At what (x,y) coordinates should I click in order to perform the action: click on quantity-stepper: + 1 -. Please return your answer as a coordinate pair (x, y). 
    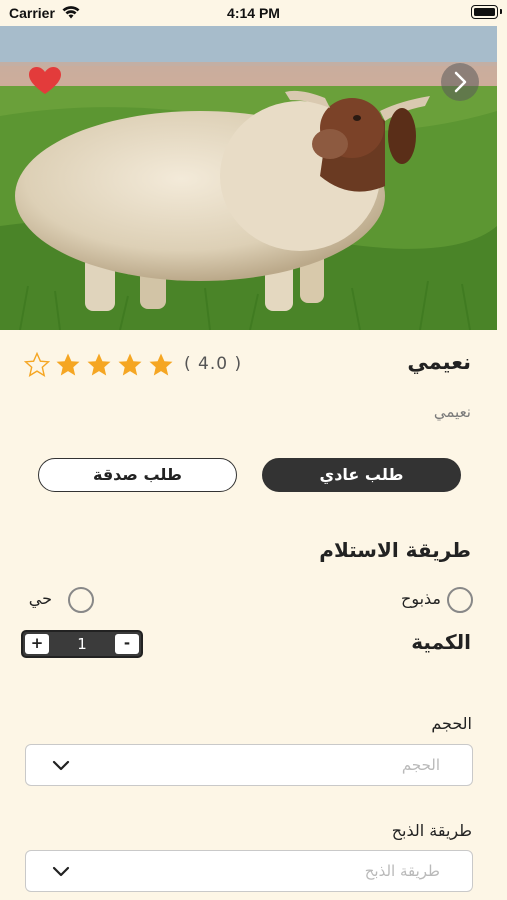
    Looking at the image, I should click on (82, 644).